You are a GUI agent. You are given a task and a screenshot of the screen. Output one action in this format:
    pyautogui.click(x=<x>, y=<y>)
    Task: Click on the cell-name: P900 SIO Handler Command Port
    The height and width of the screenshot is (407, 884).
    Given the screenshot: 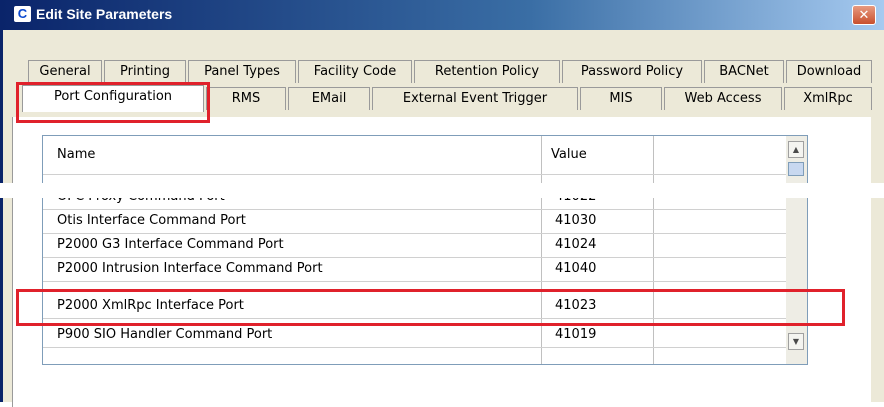 What is the action you would take?
    pyautogui.click(x=165, y=334)
    